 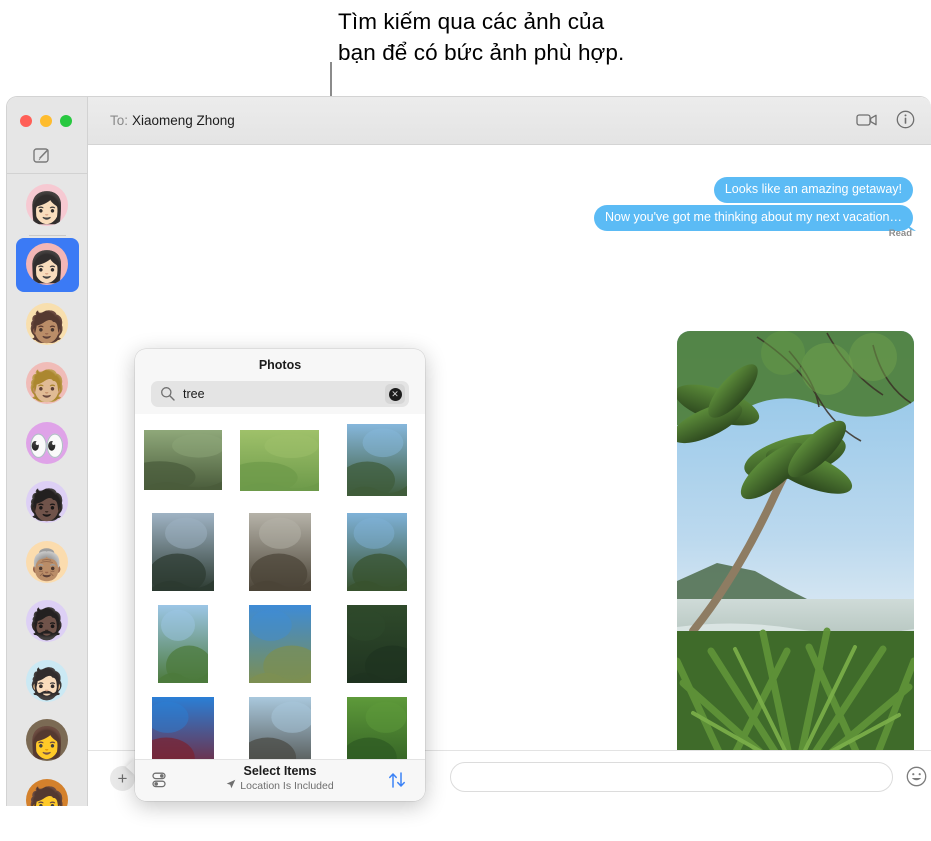 I want to click on sidebar-item-memoji-man-beard-cap: 🧔🏿, so click(x=47, y=622).